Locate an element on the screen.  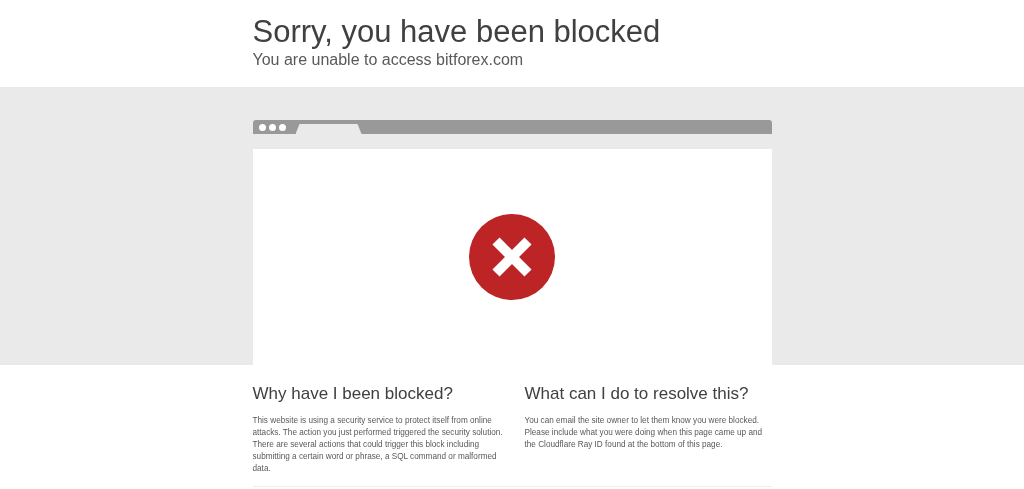
section-heading: Why have I been blocked? is located at coordinates (353, 394).